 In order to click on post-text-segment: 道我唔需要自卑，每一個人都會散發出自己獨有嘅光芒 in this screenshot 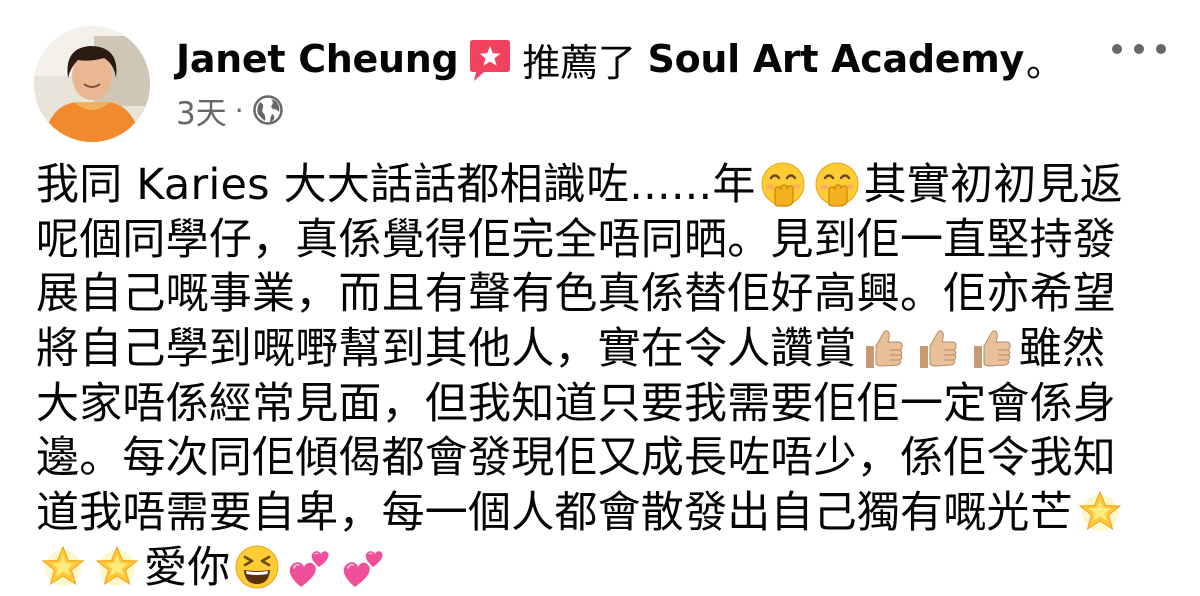, I will do `click(554, 513)`.